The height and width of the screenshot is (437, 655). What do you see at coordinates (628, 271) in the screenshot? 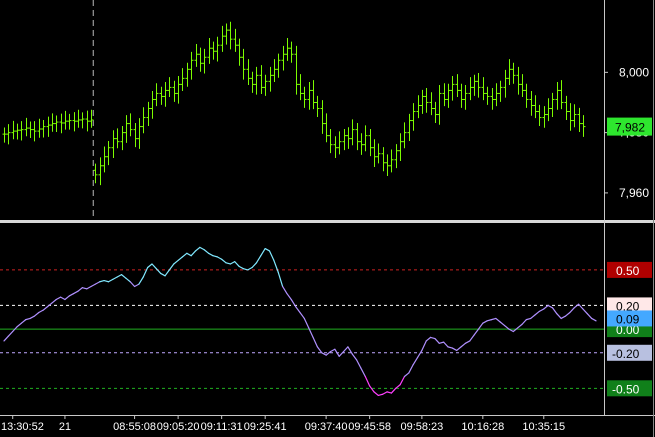
I see `oscillator-level-label: 0.50` at bounding box center [628, 271].